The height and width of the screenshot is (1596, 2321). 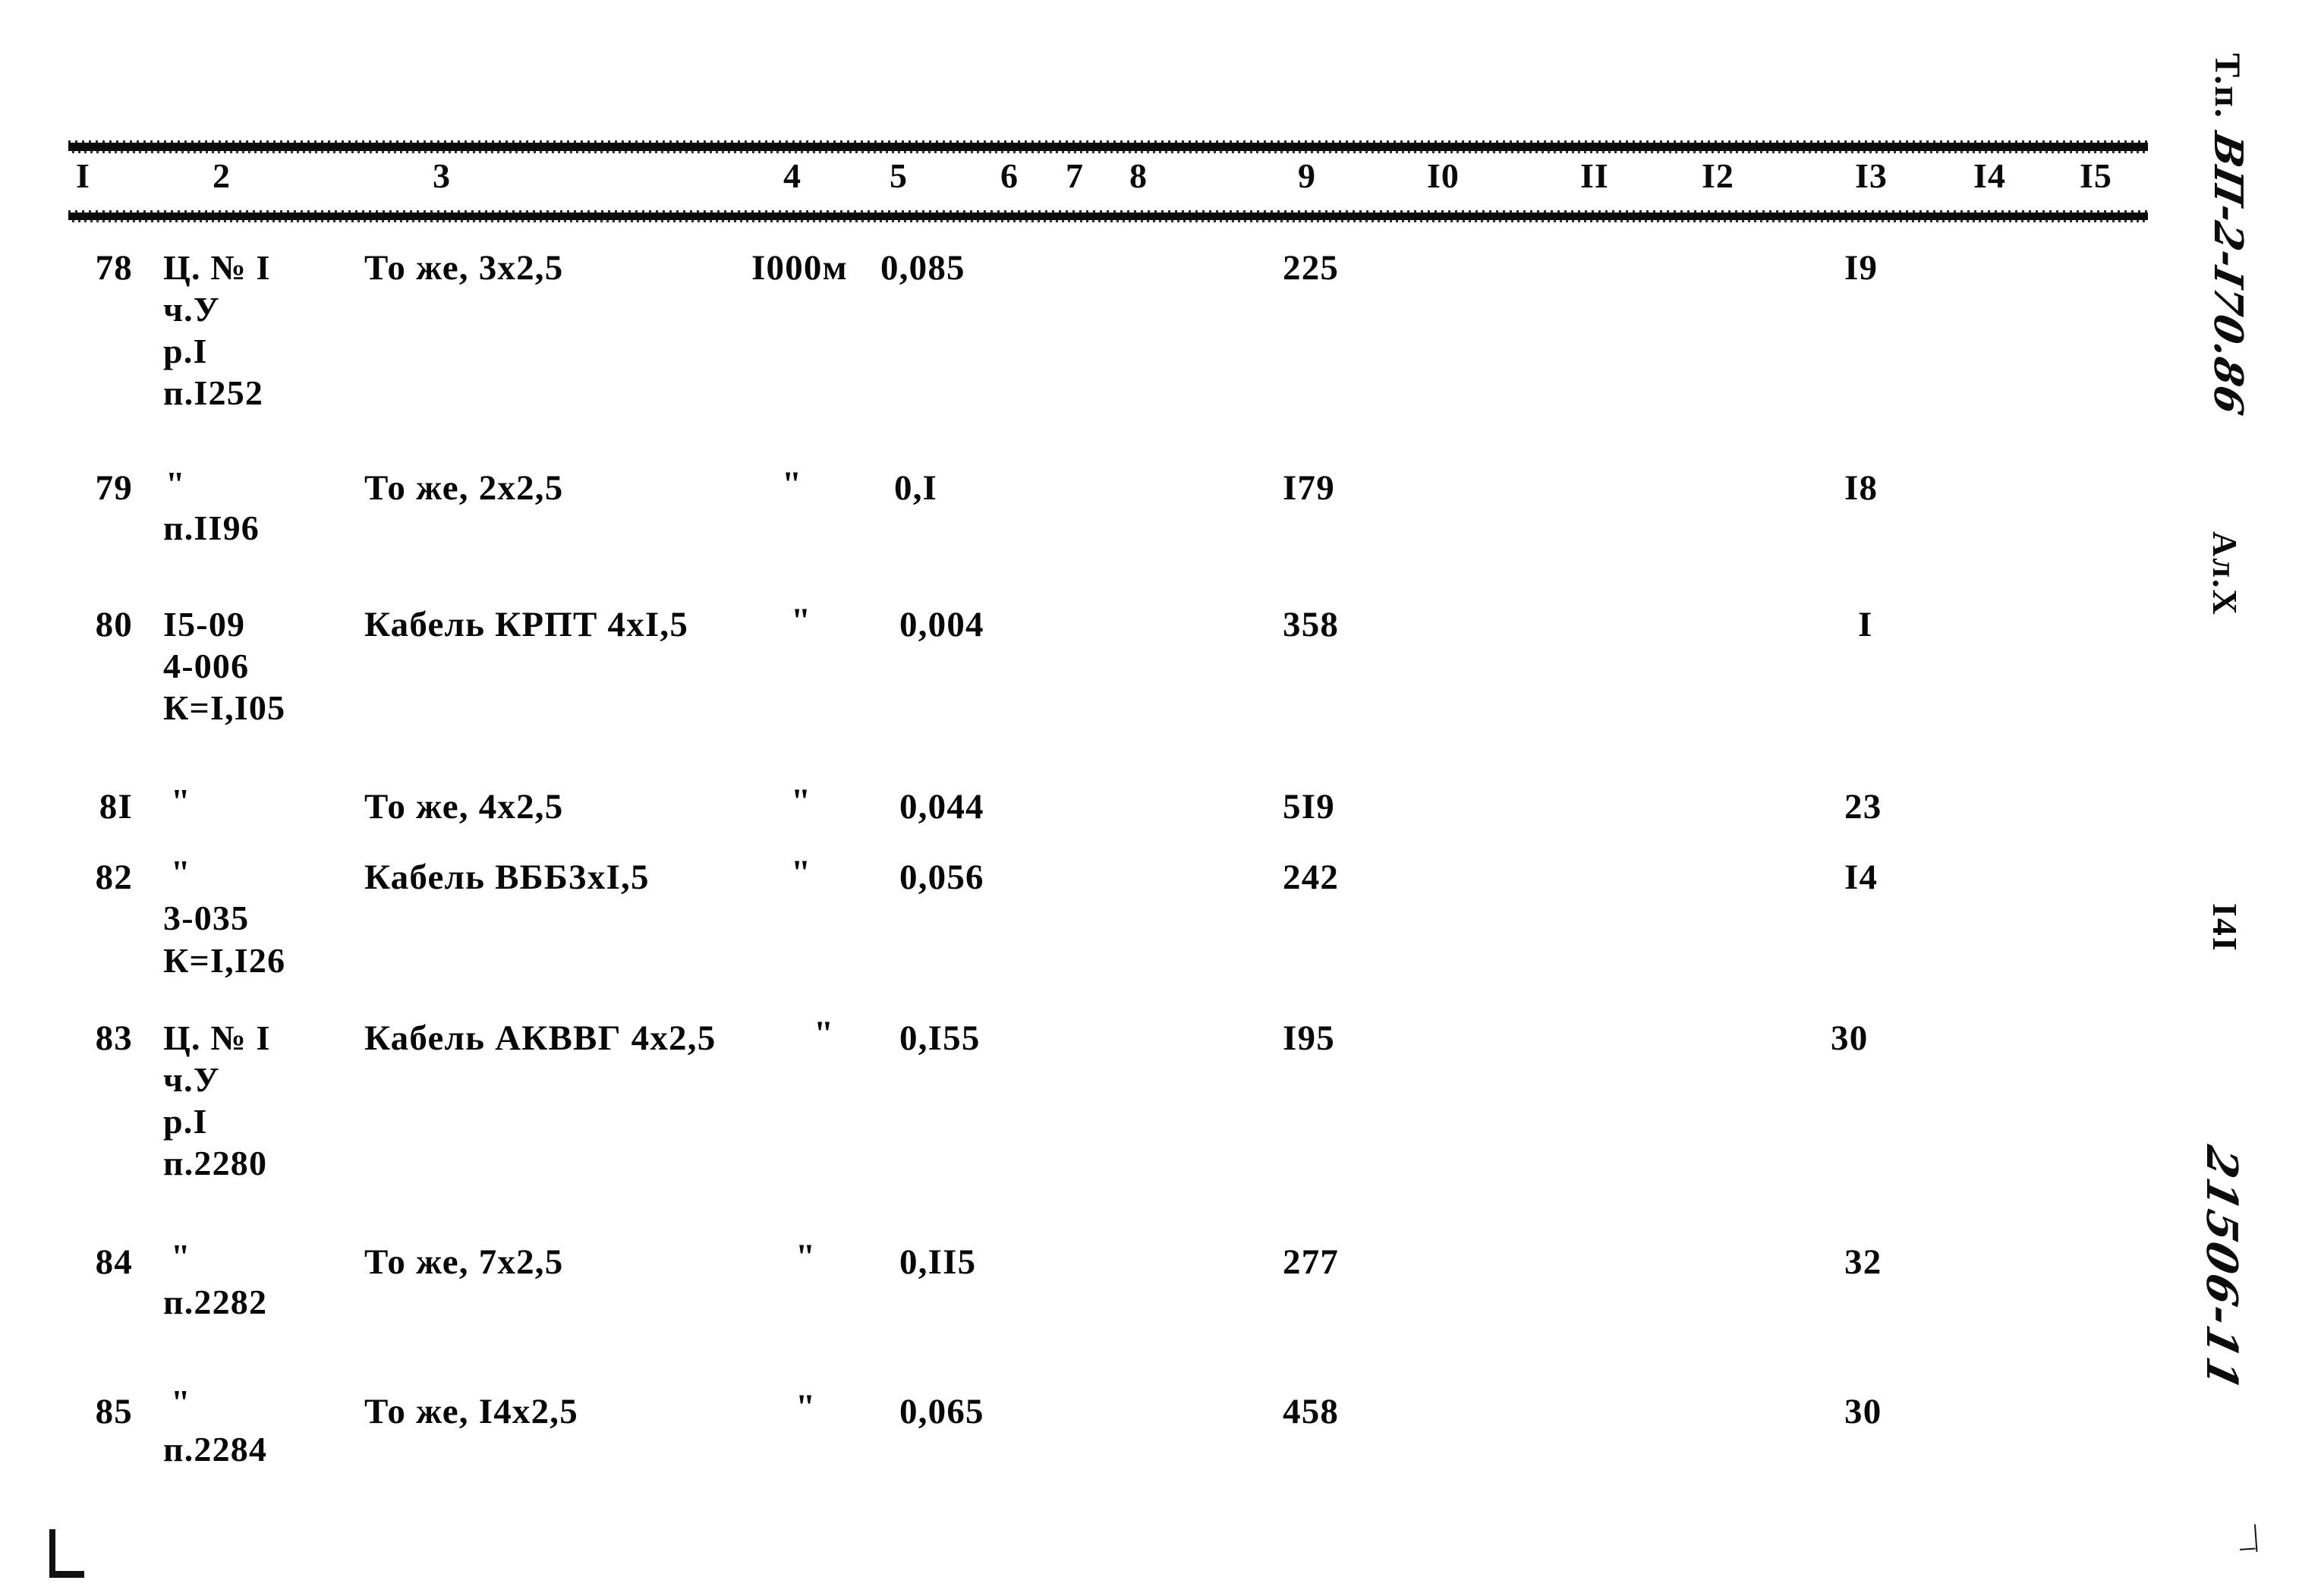 What do you see at coordinates (1307, 176) in the screenshot?
I see `column-number-9: 9` at bounding box center [1307, 176].